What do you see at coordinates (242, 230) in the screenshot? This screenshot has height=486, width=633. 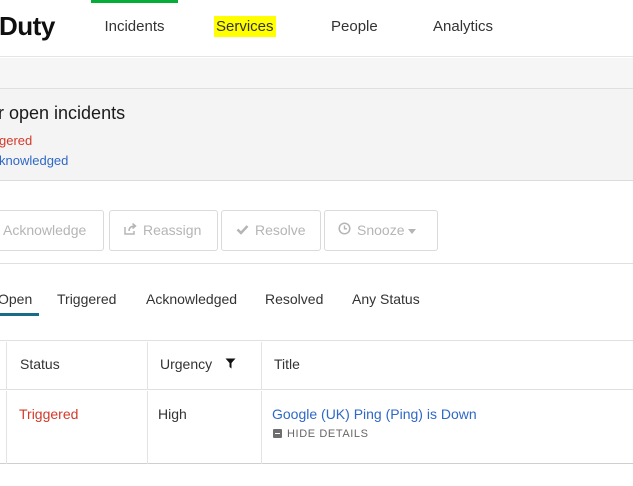 I see `check-icon` at bounding box center [242, 230].